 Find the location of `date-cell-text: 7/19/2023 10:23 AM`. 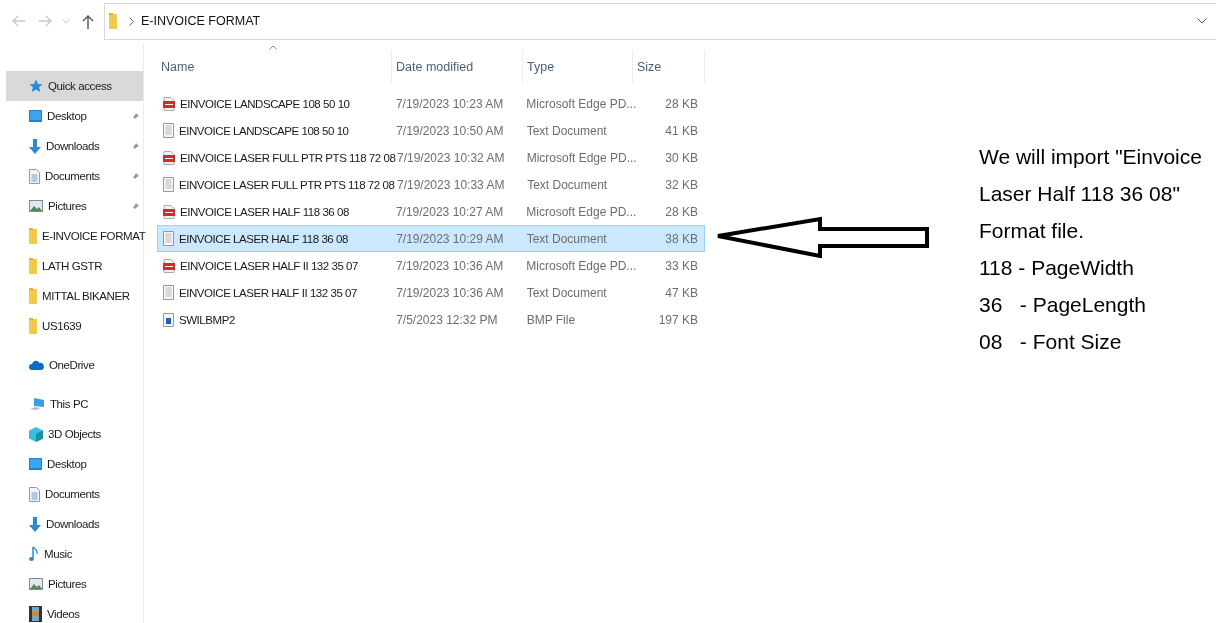

date-cell-text: 7/19/2023 10:23 AM is located at coordinates (449, 103).